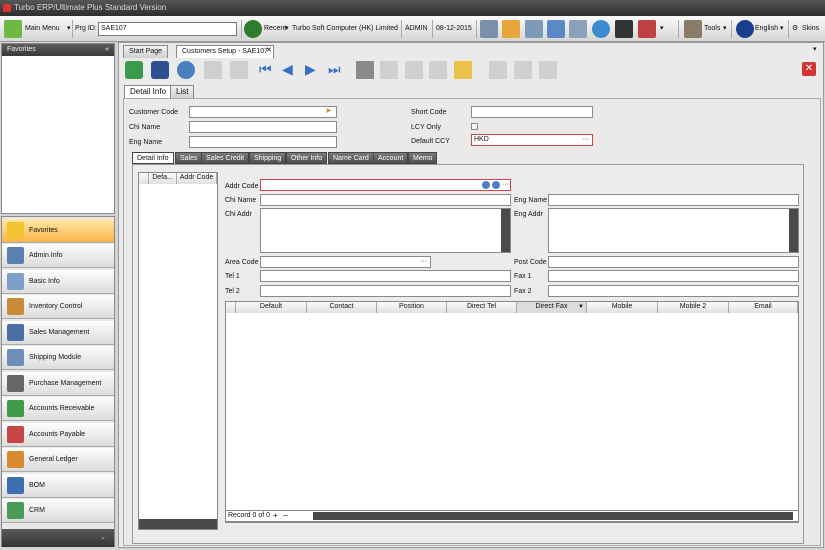  What do you see at coordinates (42, 29) in the screenshot?
I see `main-menu-button: Main Menu` at bounding box center [42, 29].